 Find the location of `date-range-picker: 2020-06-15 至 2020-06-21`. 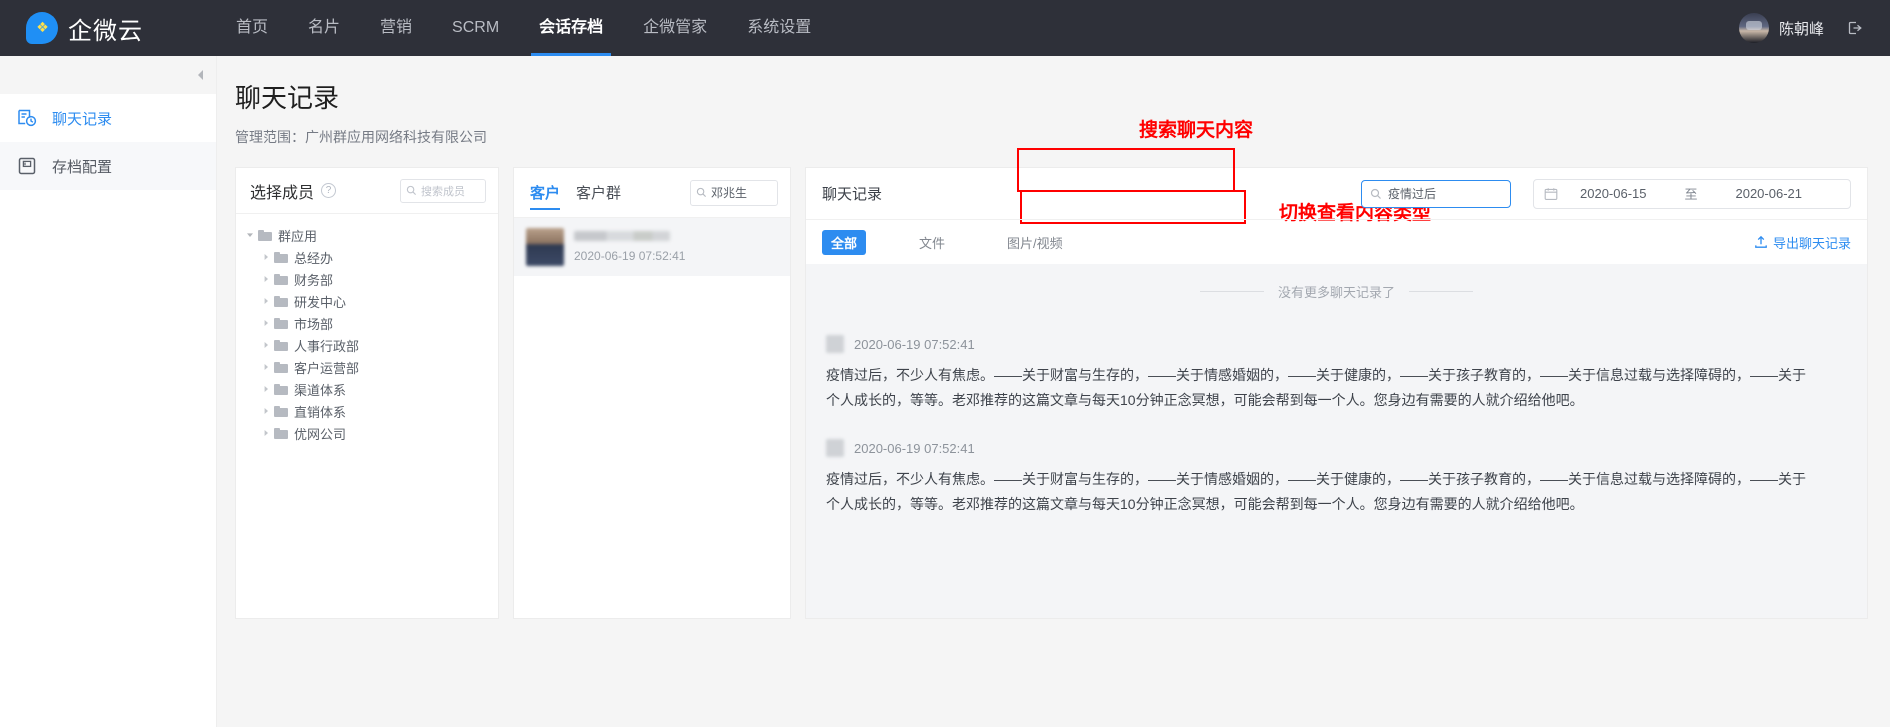

date-range-picker: 2020-06-15 至 2020-06-21 is located at coordinates (1692, 193).